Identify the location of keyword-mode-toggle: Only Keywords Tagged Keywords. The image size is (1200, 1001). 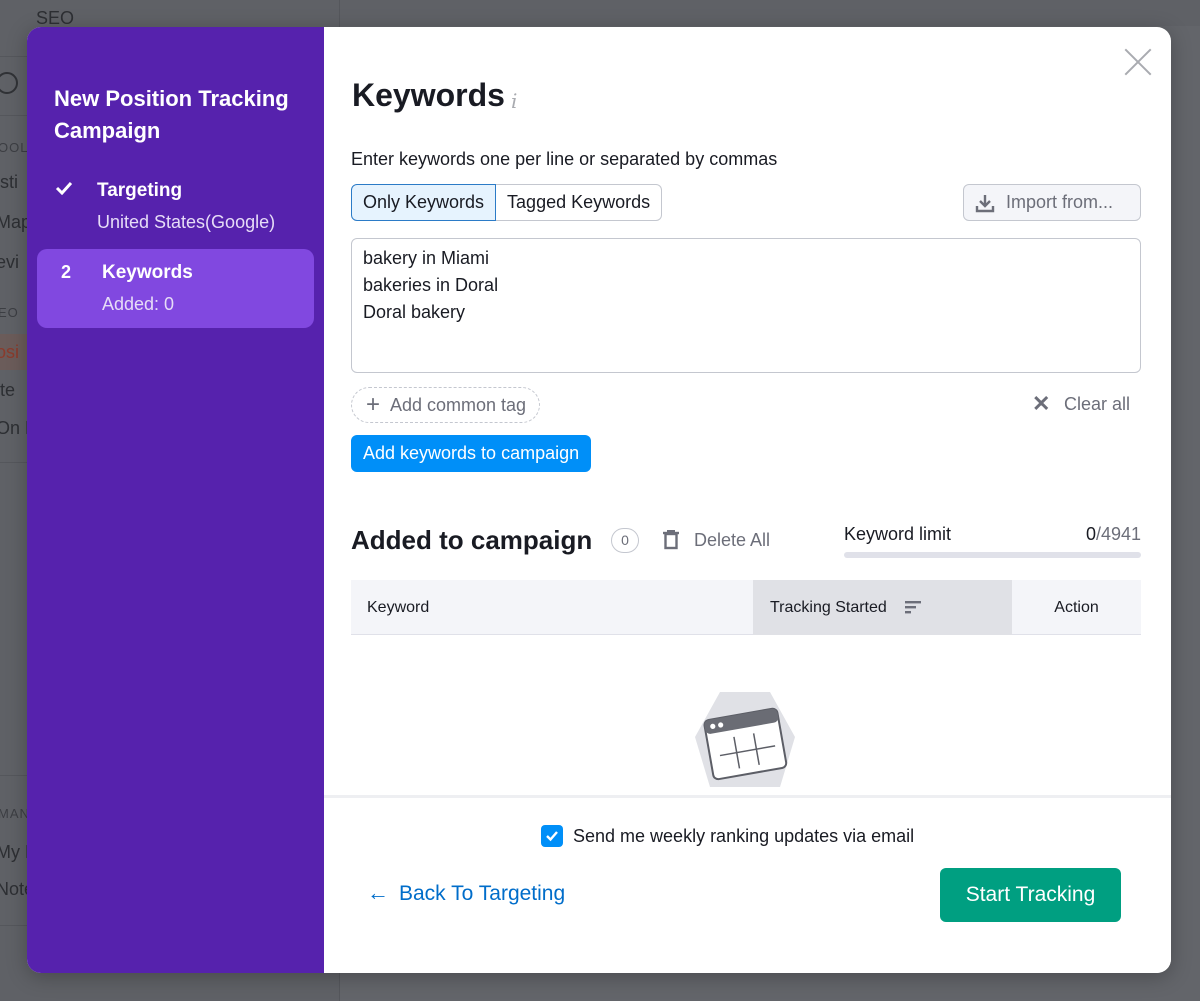
(507, 202).